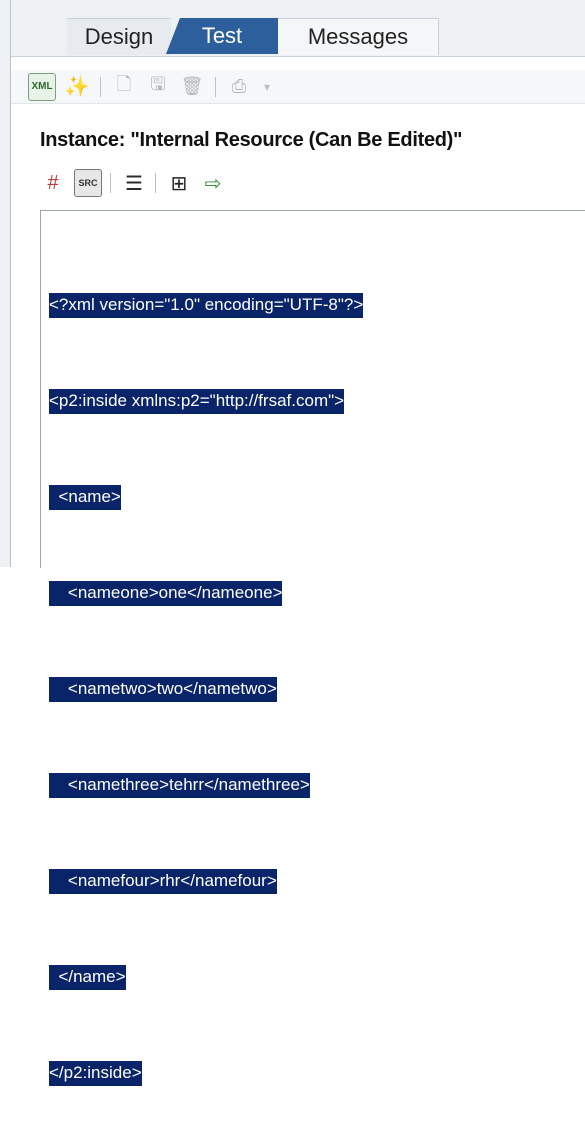 This screenshot has height=1134, width=585. Describe the element at coordinates (77, 87) in the screenshot. I see `wizard-icon: ✨` at that location.